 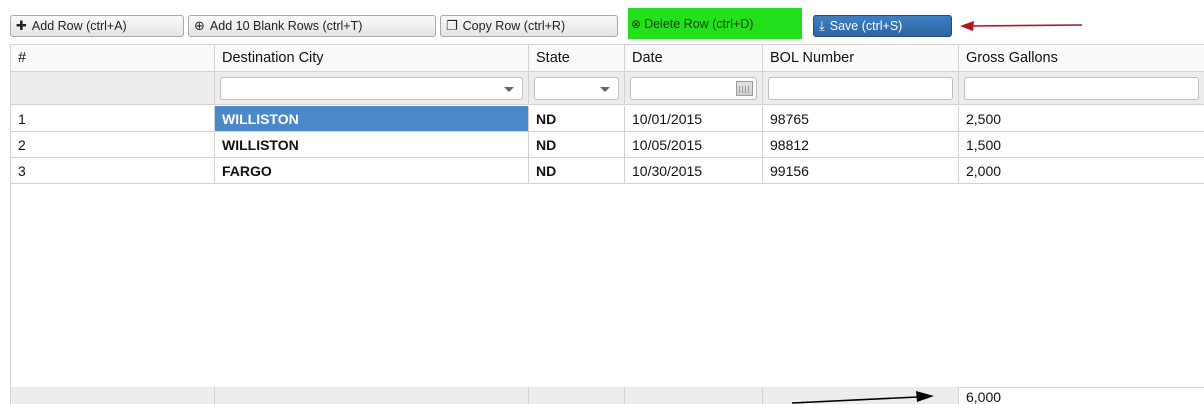 What do you see at coordinates (372, 58) in the screenshot?
I see `header-destination-city: Destination City` at bounding box center [372, 58].